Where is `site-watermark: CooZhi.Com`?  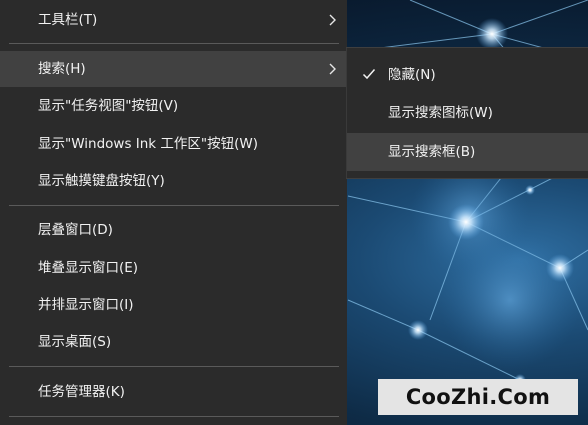
site-watermark: CooZhi.Com is located at coordinates (478, 397).